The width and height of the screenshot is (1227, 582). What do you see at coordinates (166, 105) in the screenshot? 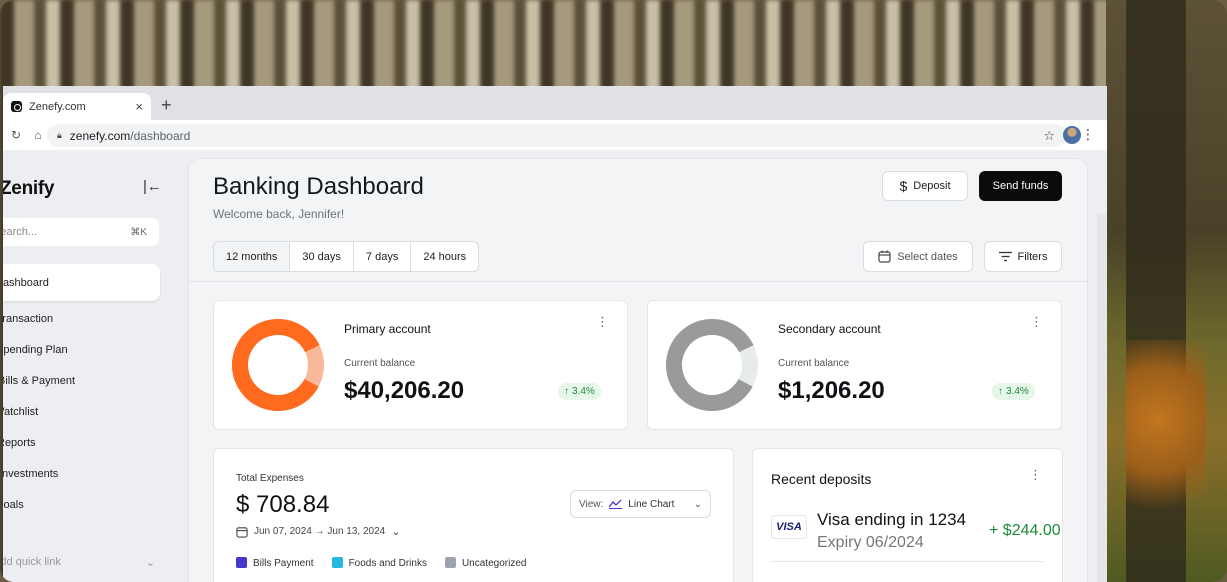
I see `new-tab-button: +` at bounding box center [166, 105].